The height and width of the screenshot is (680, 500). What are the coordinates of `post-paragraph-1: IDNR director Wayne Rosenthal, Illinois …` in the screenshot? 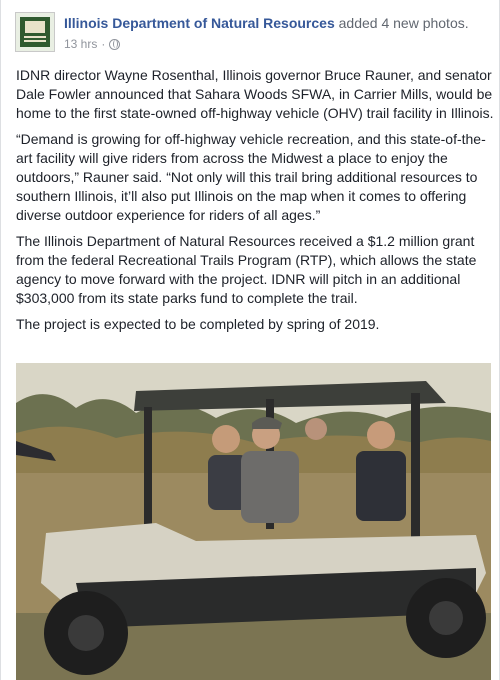 It's located at (255, 94).